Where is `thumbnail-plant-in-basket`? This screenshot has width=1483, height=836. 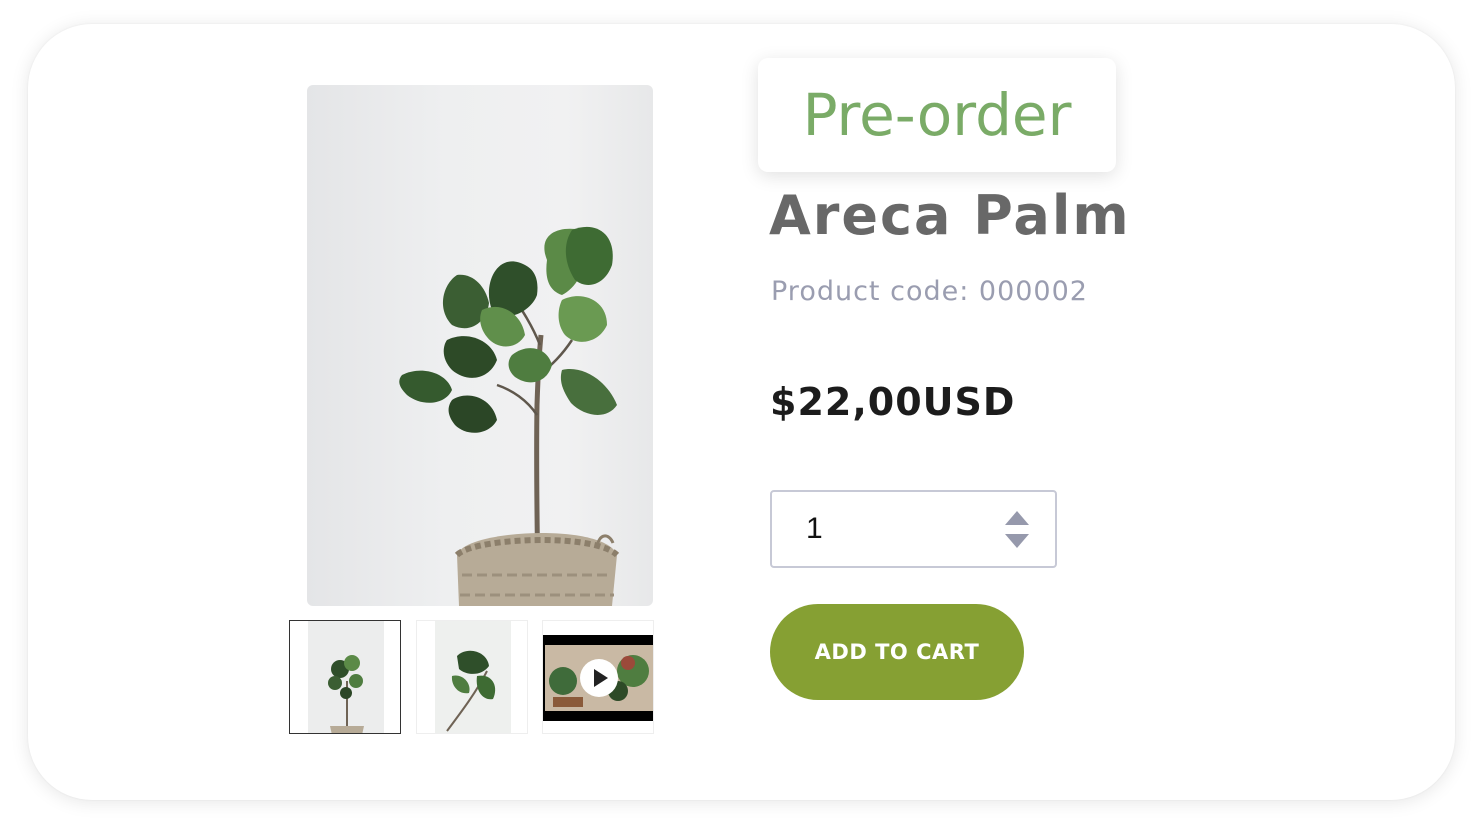
thumbnail-plant-in-basket is located at coordinates (345, 677).